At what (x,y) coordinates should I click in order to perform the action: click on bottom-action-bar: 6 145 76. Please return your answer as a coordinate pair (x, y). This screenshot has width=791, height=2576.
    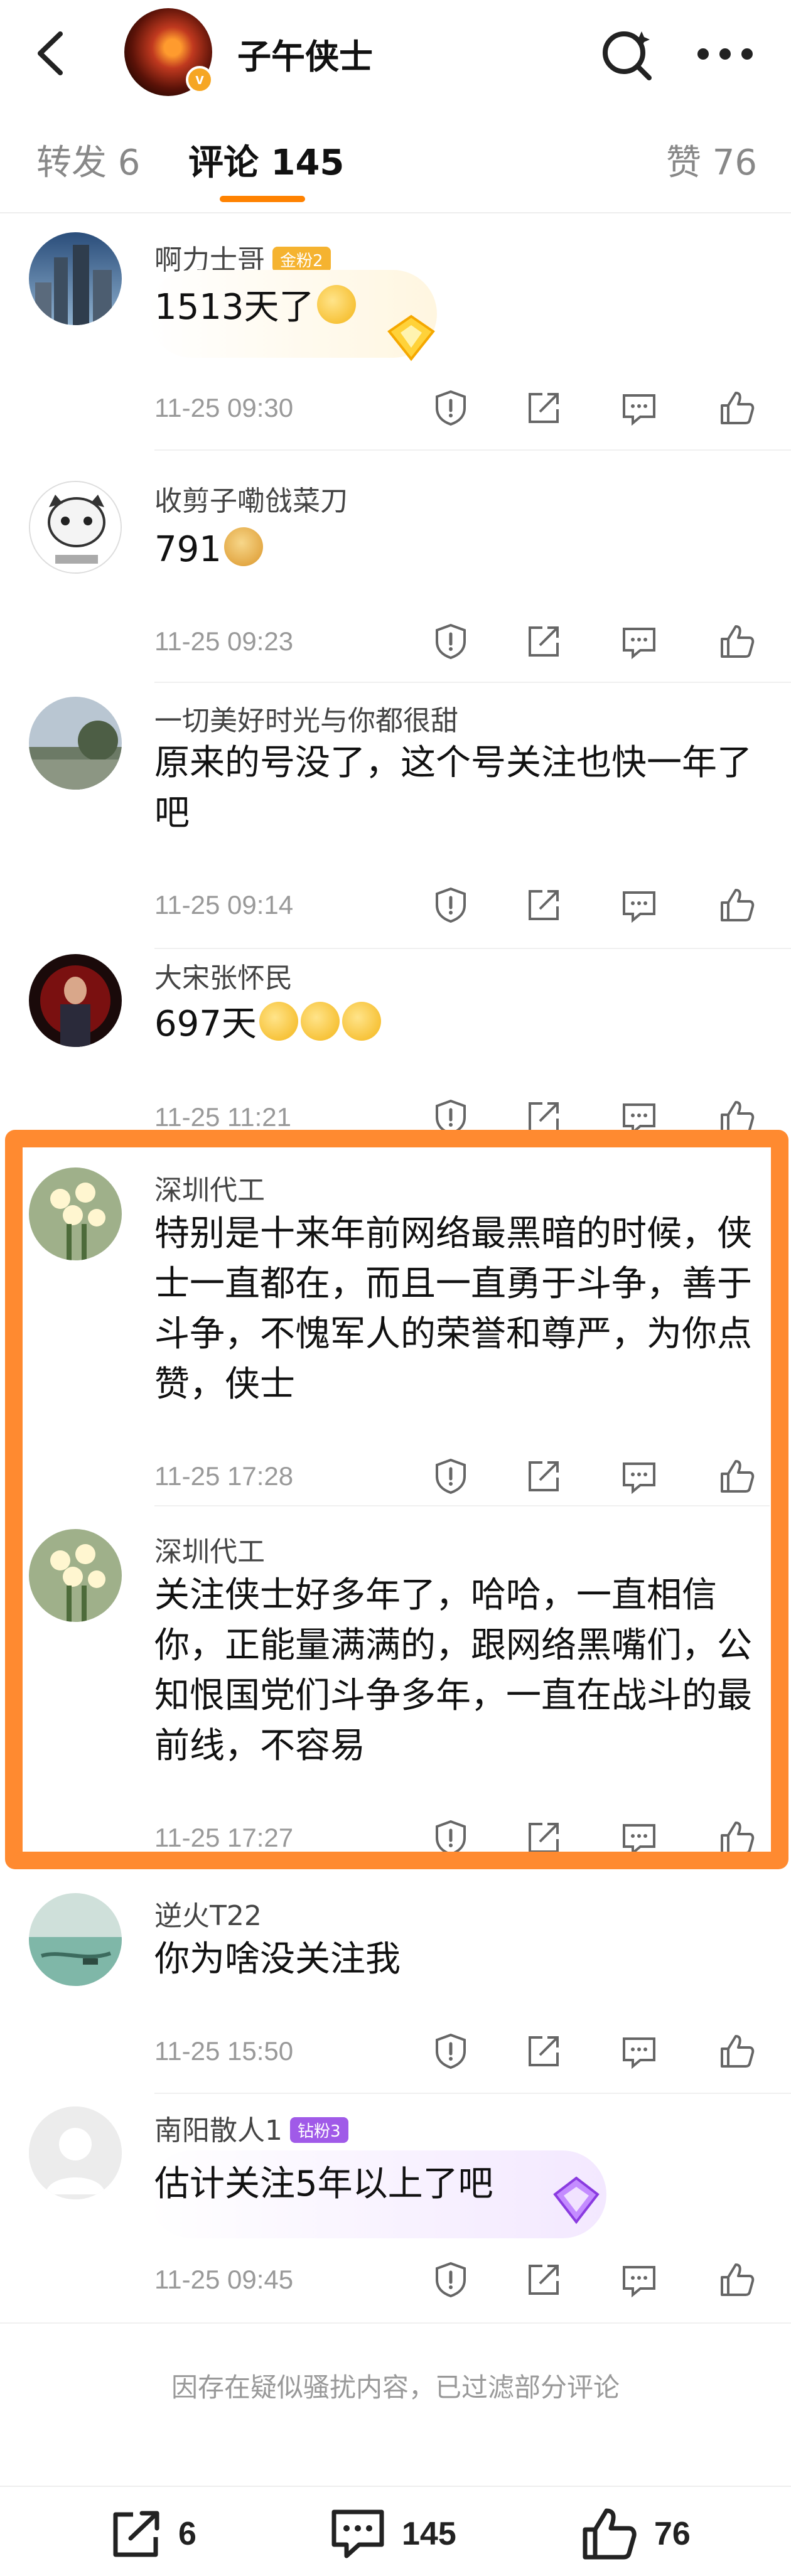
    Looking at the image, I should click on (395, 2531).